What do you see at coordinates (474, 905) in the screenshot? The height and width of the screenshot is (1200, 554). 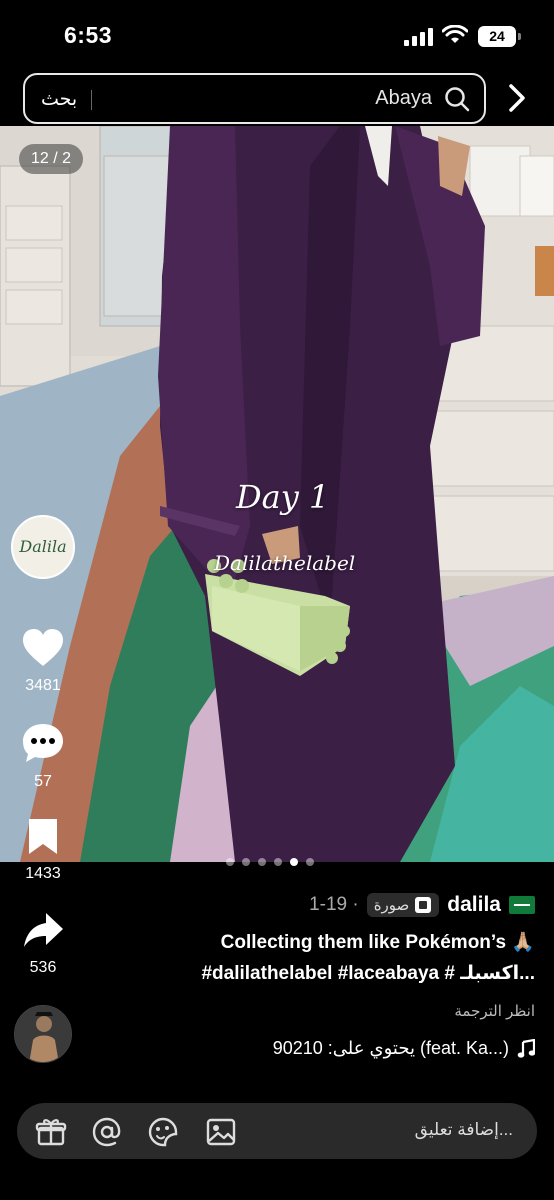 I see `author-name: dalila` at bounding box center [474, 905].